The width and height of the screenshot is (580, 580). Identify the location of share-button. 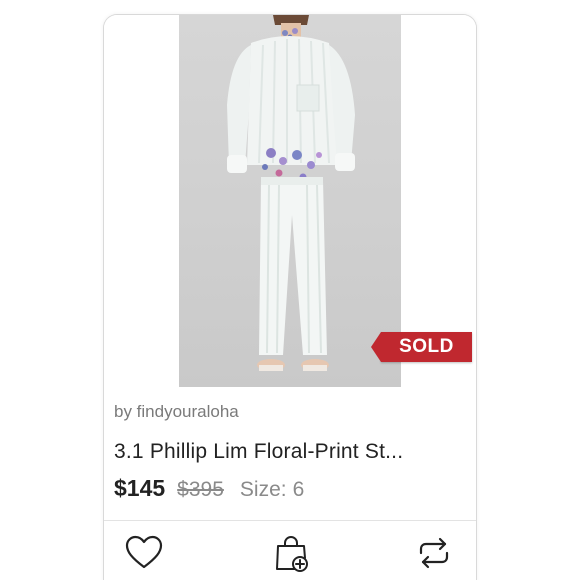
(434, 555).